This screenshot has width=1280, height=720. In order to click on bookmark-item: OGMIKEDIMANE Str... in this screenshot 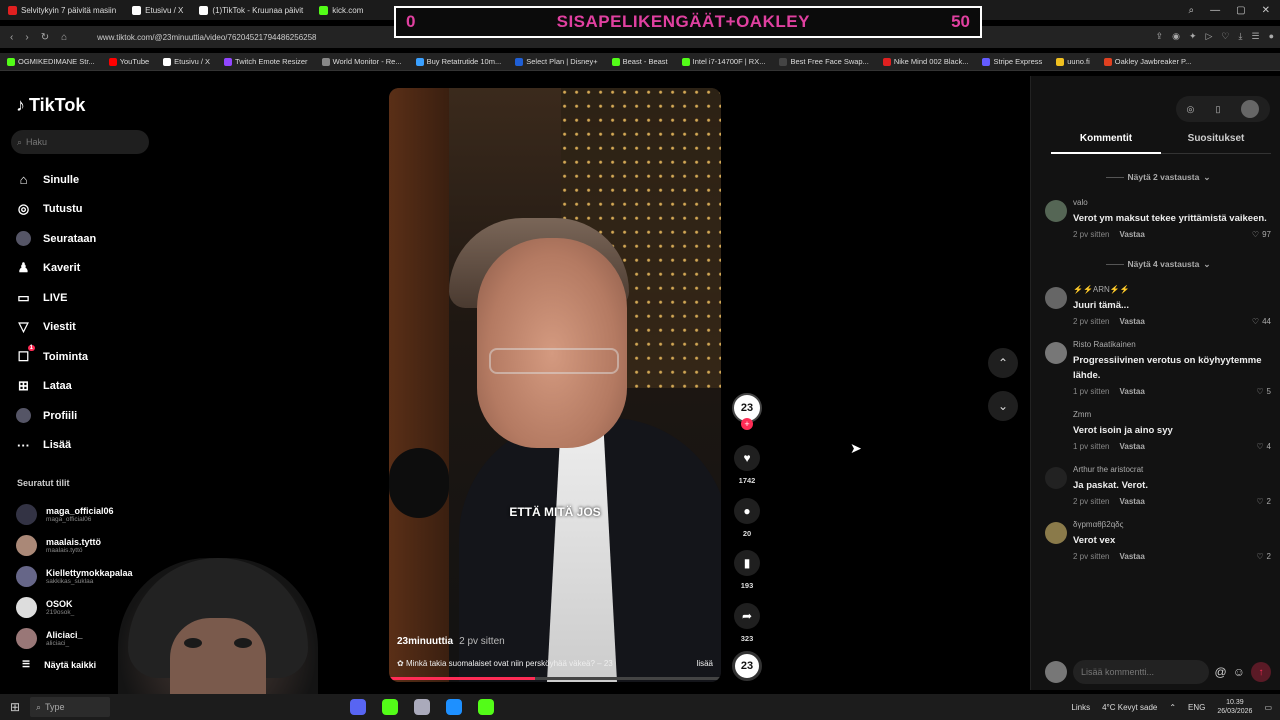, I will do `click(51, 61)`.